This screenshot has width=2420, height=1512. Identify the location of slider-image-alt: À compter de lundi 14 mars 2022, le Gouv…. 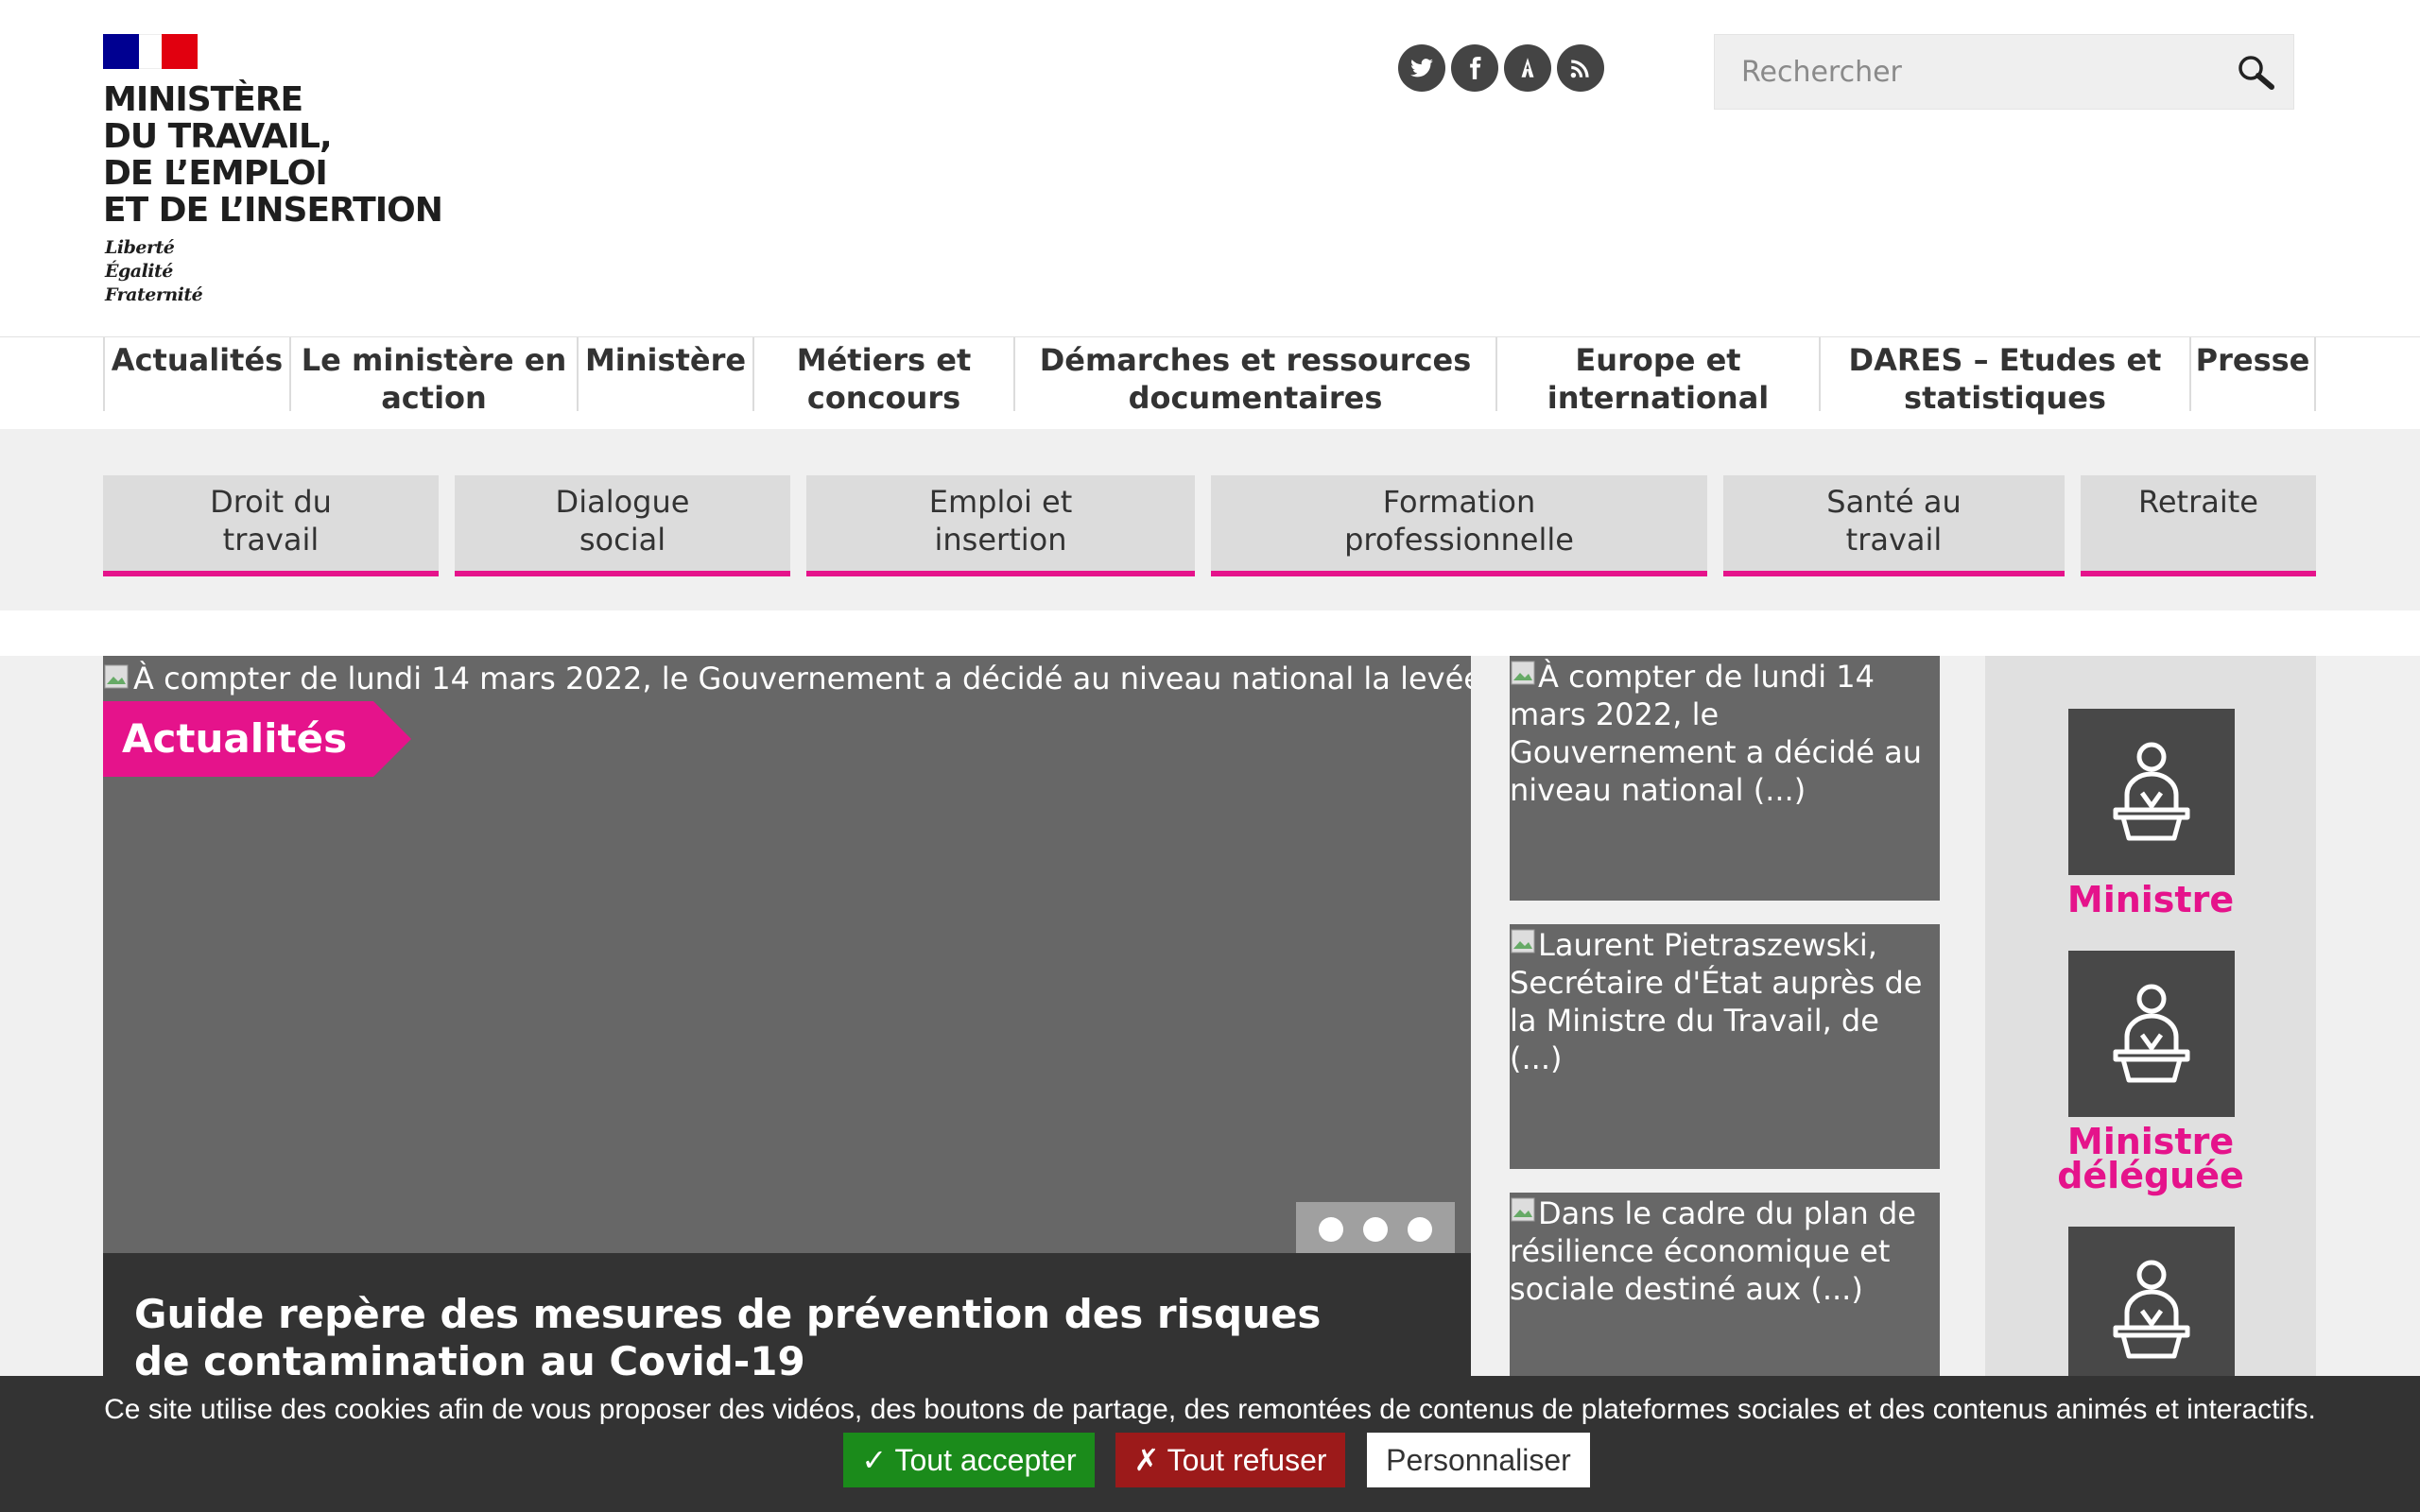
(802, 678).